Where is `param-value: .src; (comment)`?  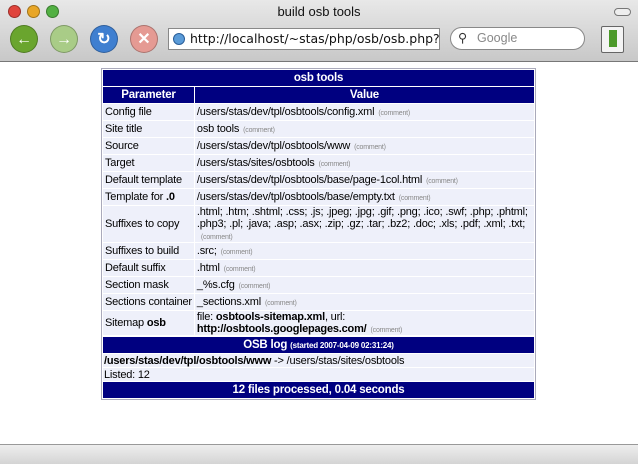 param-value: .src; (comment) is located at coordinates (364, 251).